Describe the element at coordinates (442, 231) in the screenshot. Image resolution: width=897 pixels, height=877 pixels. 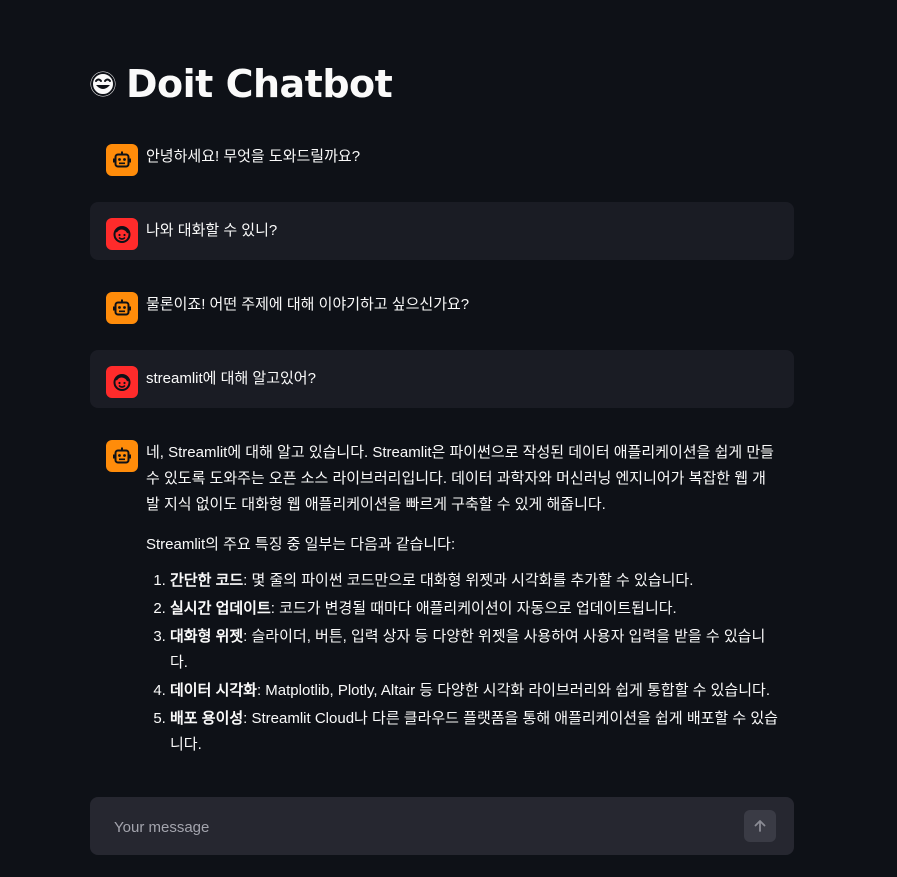
I see `chat-message-user: 나와 대화할 수 있니?` at that location.